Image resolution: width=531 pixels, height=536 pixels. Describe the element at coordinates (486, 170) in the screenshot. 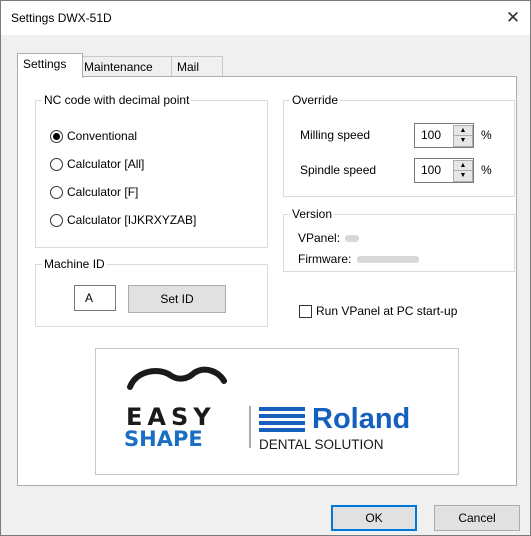

I see `spindle-speed-unit: %` at that location.